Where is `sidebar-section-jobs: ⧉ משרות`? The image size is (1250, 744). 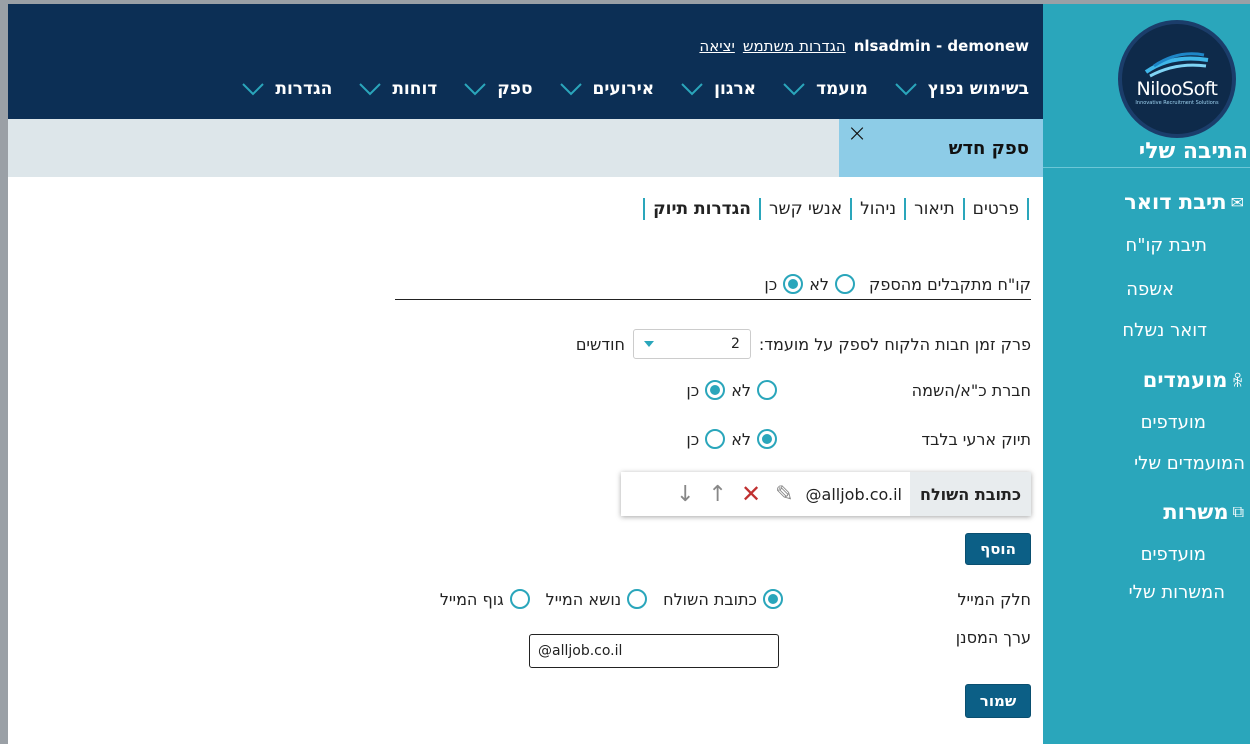 sidebar-section-jobs: ⧉ משרות is located at coordinates (1203, 512).